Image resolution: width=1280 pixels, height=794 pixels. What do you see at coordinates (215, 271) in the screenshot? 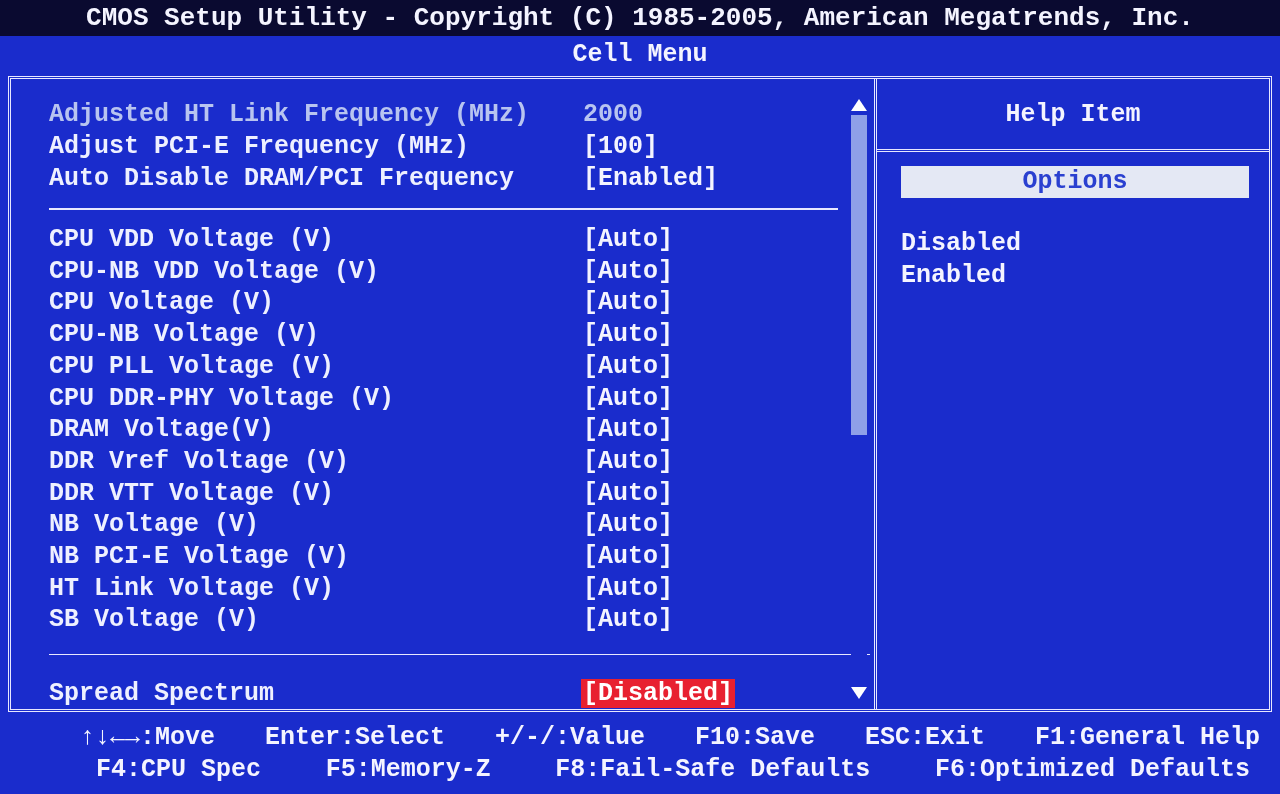
I see `setting-label: CPU-NB VDD Voltage (V)` at bounding box center [215, 271].